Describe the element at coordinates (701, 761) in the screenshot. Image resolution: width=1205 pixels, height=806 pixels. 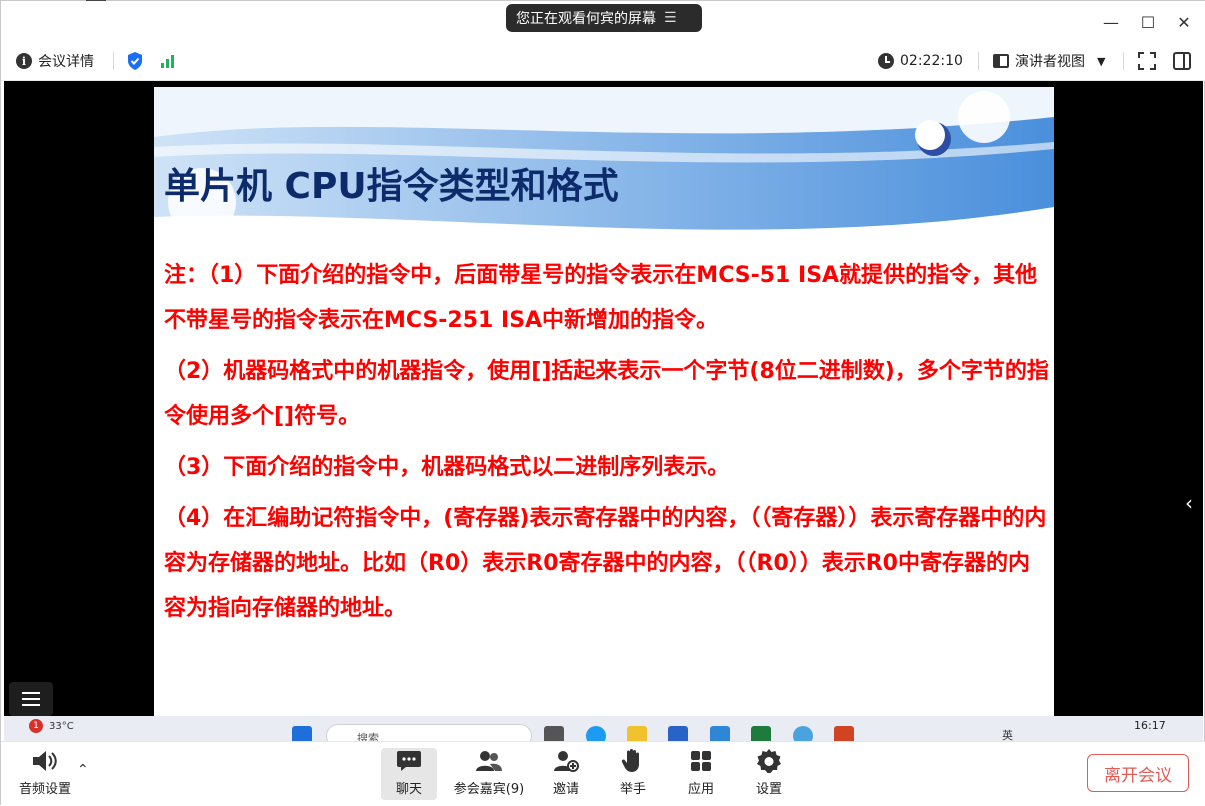
I see `apps-grid-icon` at that location.